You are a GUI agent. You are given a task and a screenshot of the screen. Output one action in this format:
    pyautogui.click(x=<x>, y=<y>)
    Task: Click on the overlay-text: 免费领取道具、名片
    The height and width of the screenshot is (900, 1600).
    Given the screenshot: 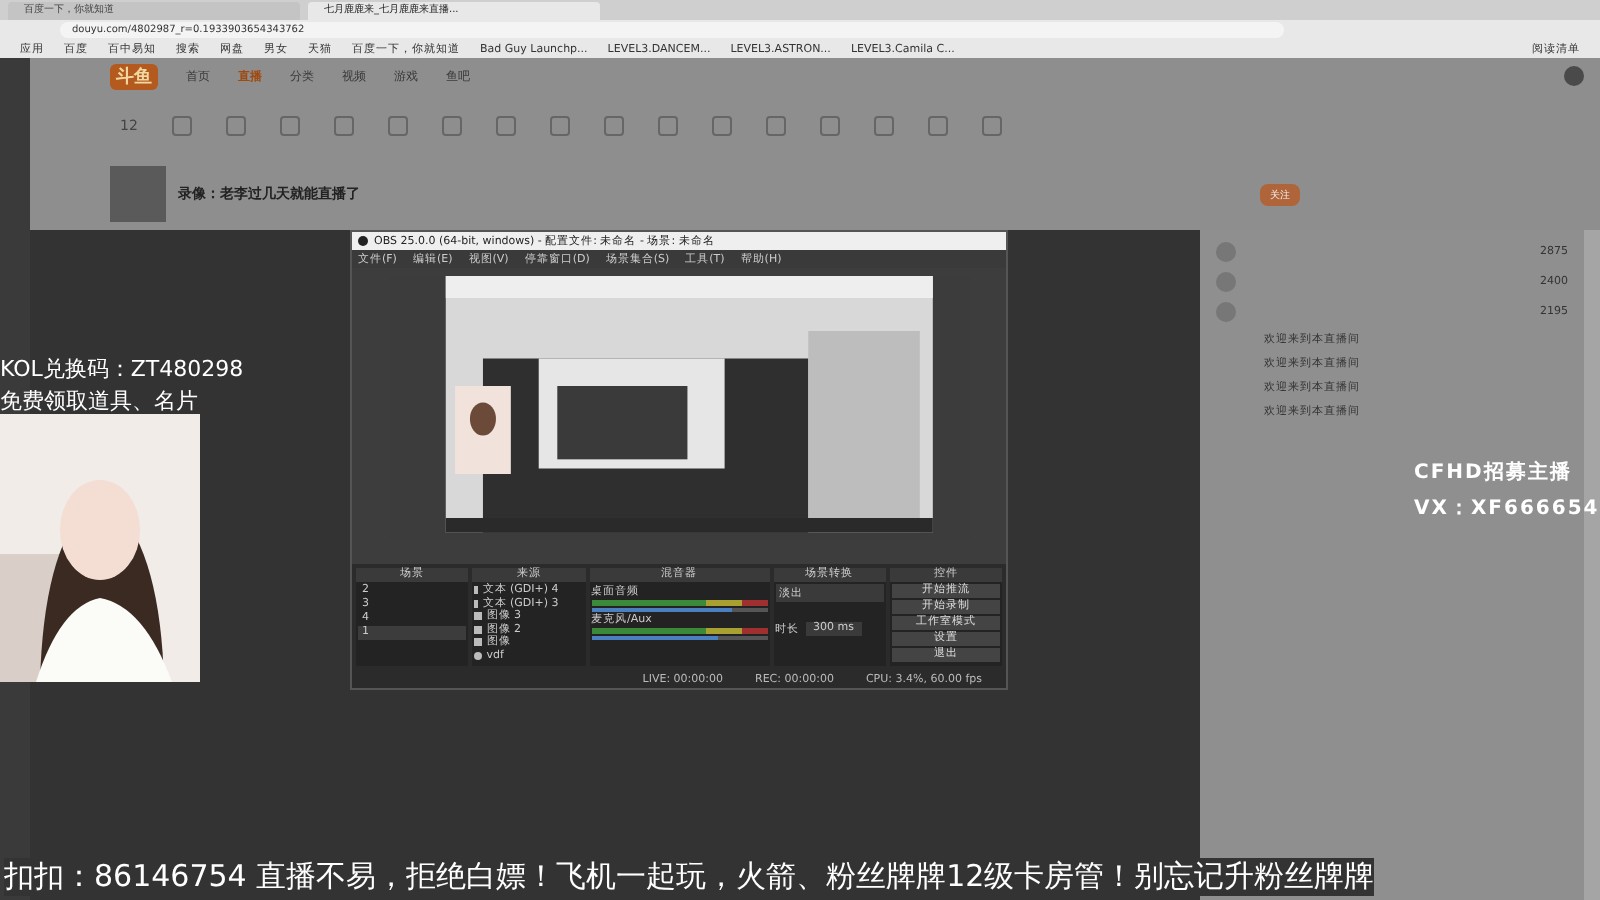 What is the action you would take?
    pyautogui.click(x=100, y=401)
    